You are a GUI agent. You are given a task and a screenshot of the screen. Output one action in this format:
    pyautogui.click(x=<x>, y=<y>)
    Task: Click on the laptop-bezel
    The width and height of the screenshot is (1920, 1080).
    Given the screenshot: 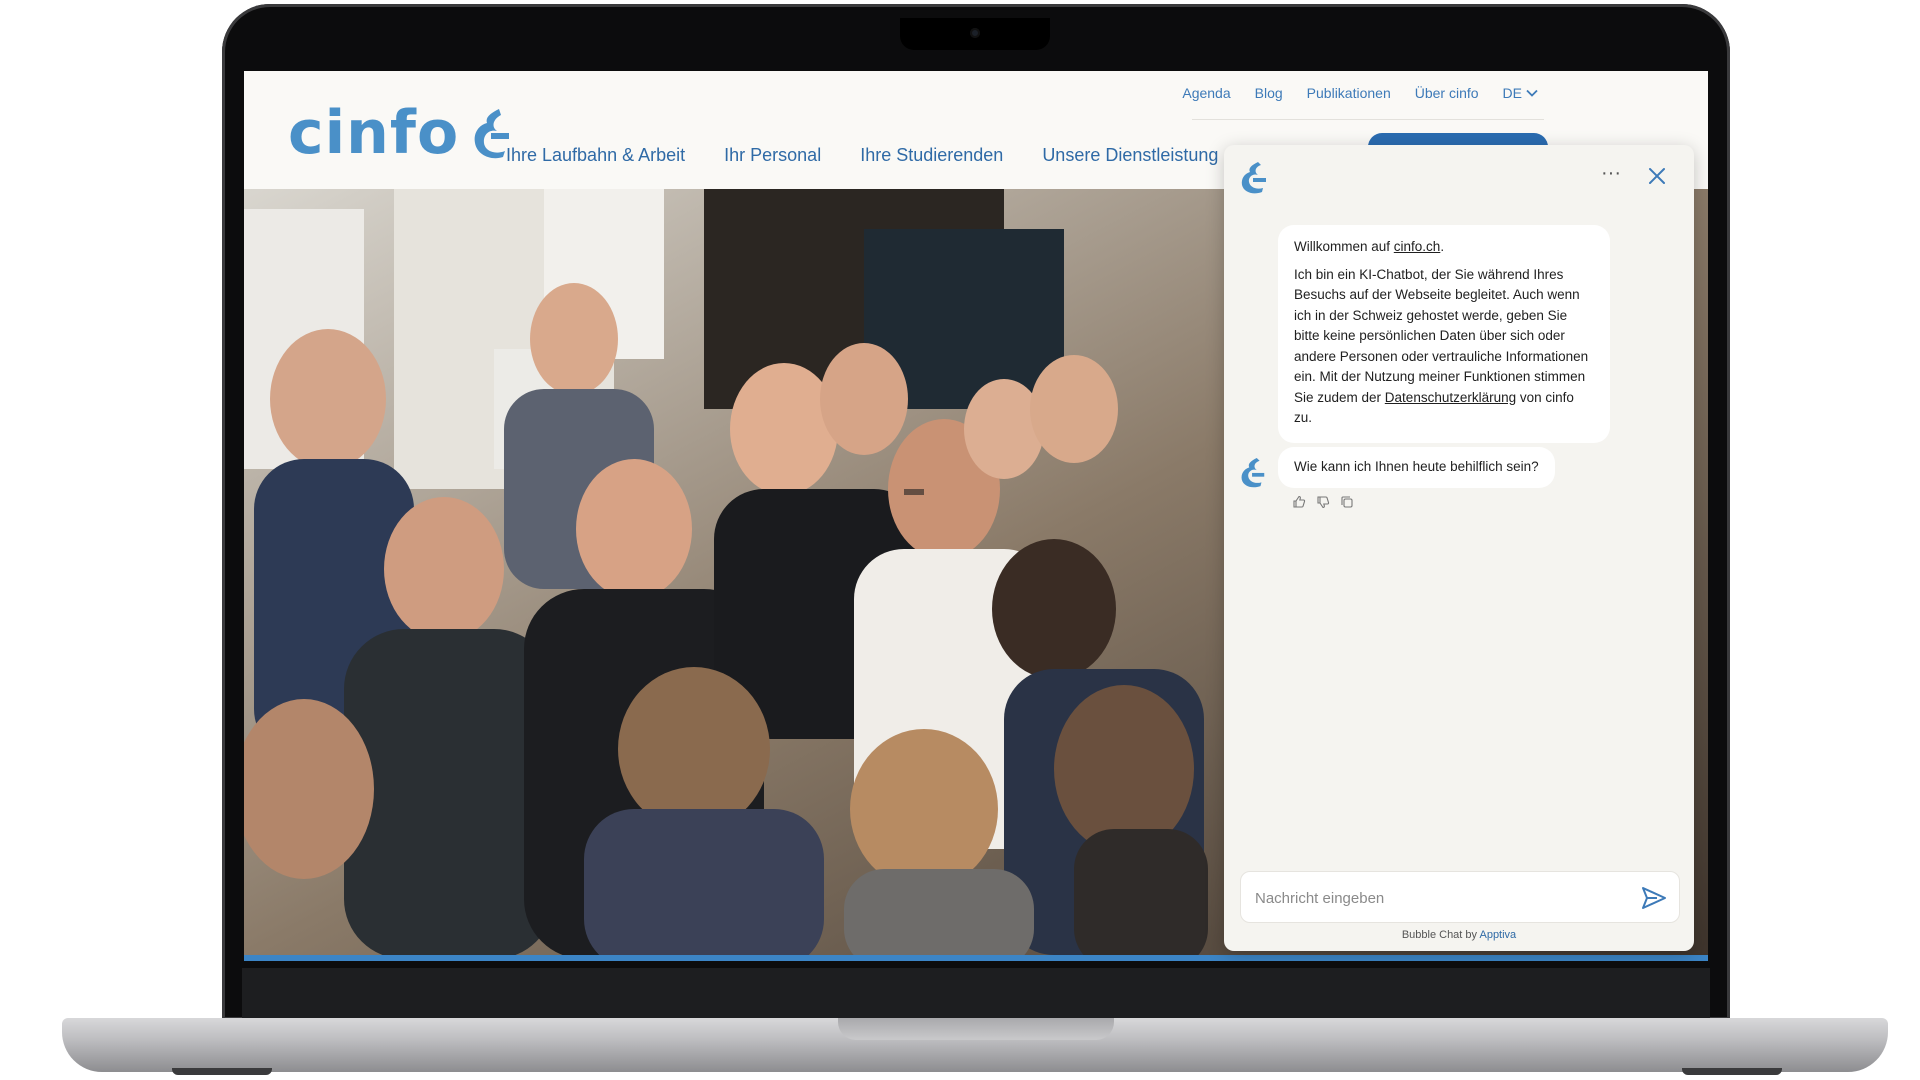 What is the action you would take?
    pyautogui.click(x=976, y=994)
    